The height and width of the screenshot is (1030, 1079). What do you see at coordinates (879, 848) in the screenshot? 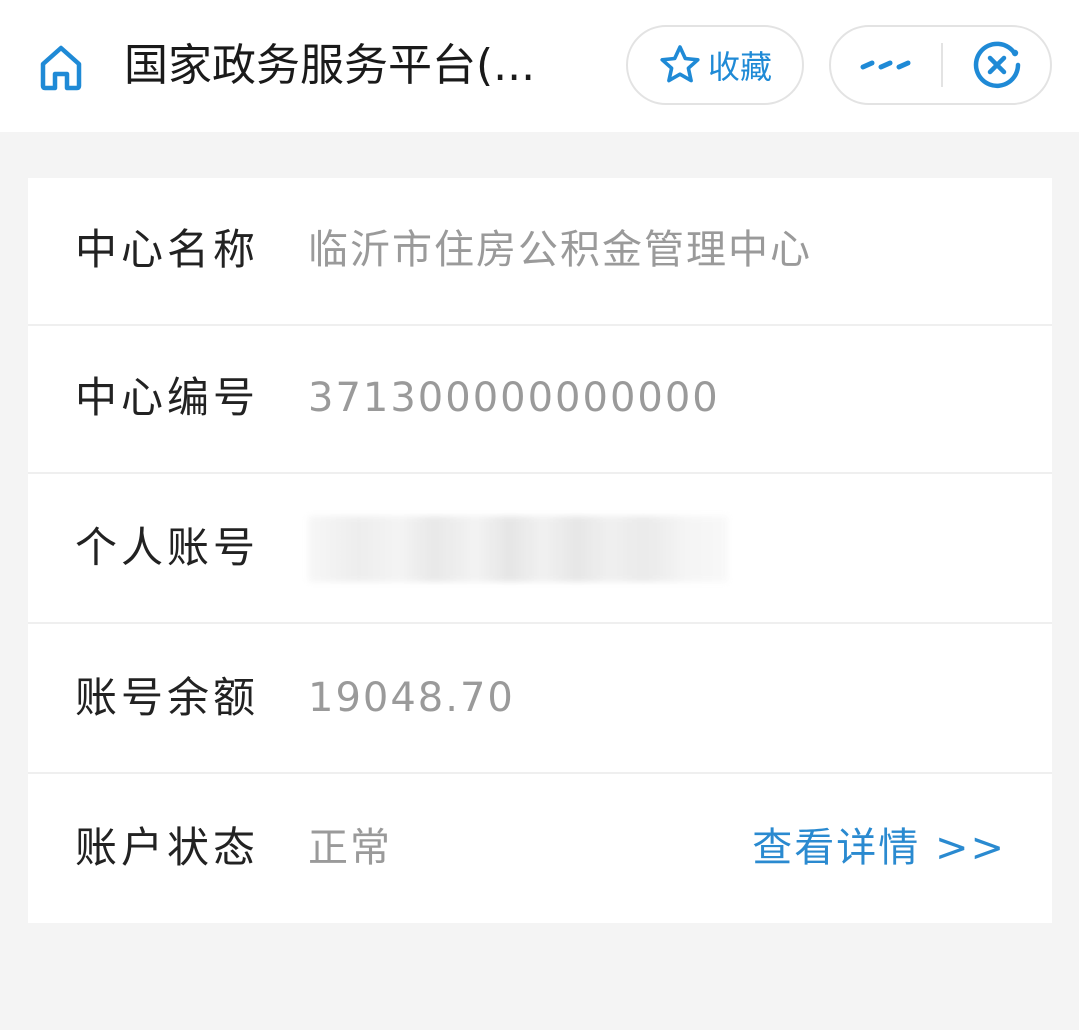
I see `view-details-link: 查看详情 >>` at bounding box center [879, 848].